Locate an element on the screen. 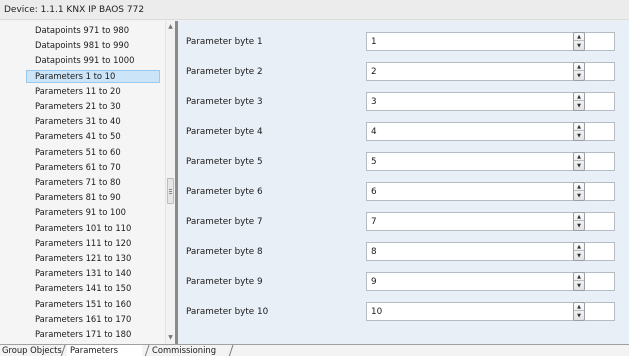  device-label: Device: 1.1.1 KNX IP BAOS 772 is located at coordinates (74, 10).